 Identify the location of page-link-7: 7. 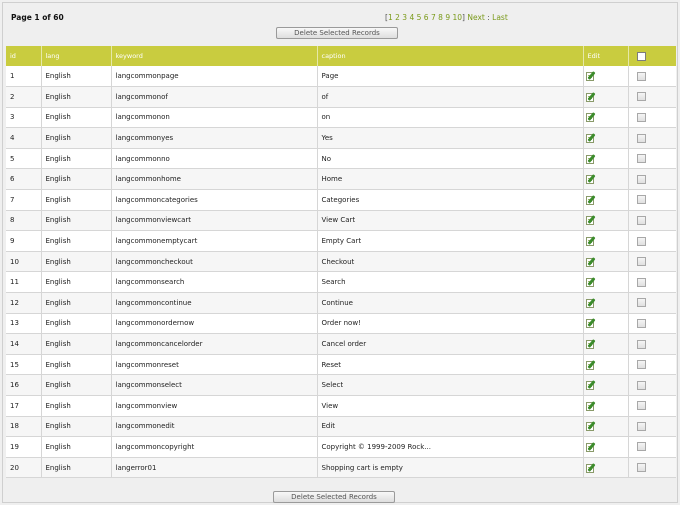
(433, 17).